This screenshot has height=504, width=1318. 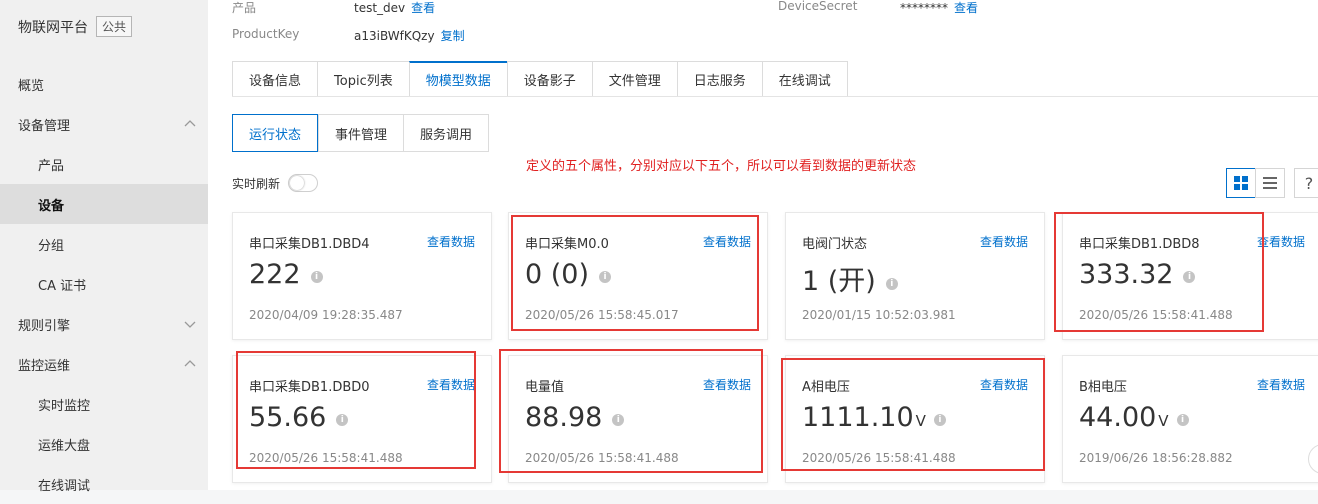 What do you see at coordinates (804, 79) in the screenshot?
I see `tab-online-debug: 在线调试` at bounding box center [804, 79].